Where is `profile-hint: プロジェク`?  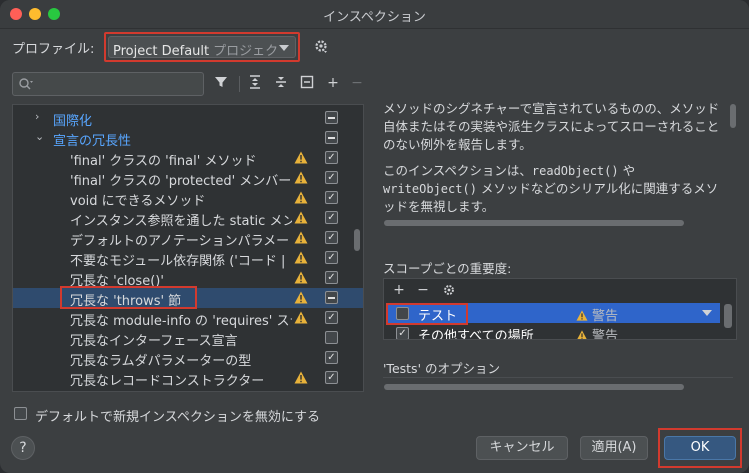 profile-hint: プロジェク is located at coordinates (246, 51).